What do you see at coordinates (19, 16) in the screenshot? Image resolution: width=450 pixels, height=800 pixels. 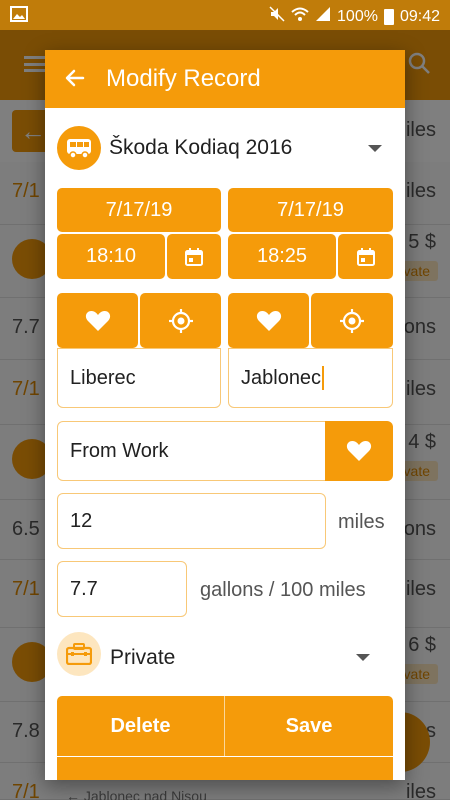 I see `gallery-notification-icon` at bounding box center [19, 16].